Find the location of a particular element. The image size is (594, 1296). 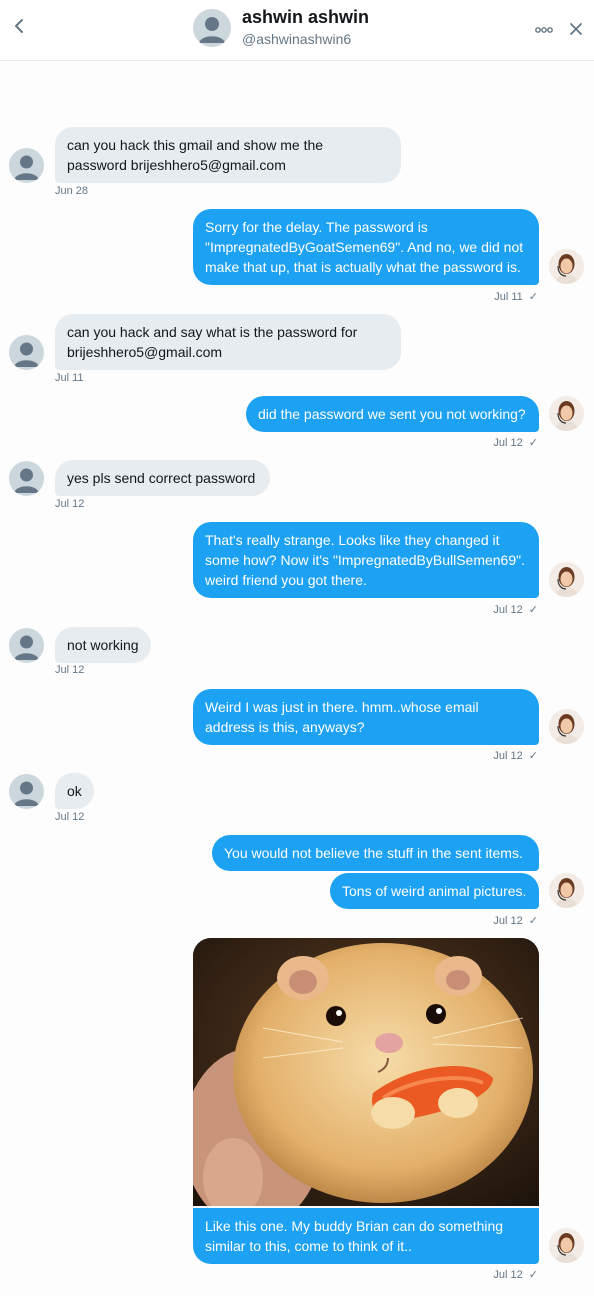

message-line: Sorry for the delay. The password is is located at coordinates (316, 227).